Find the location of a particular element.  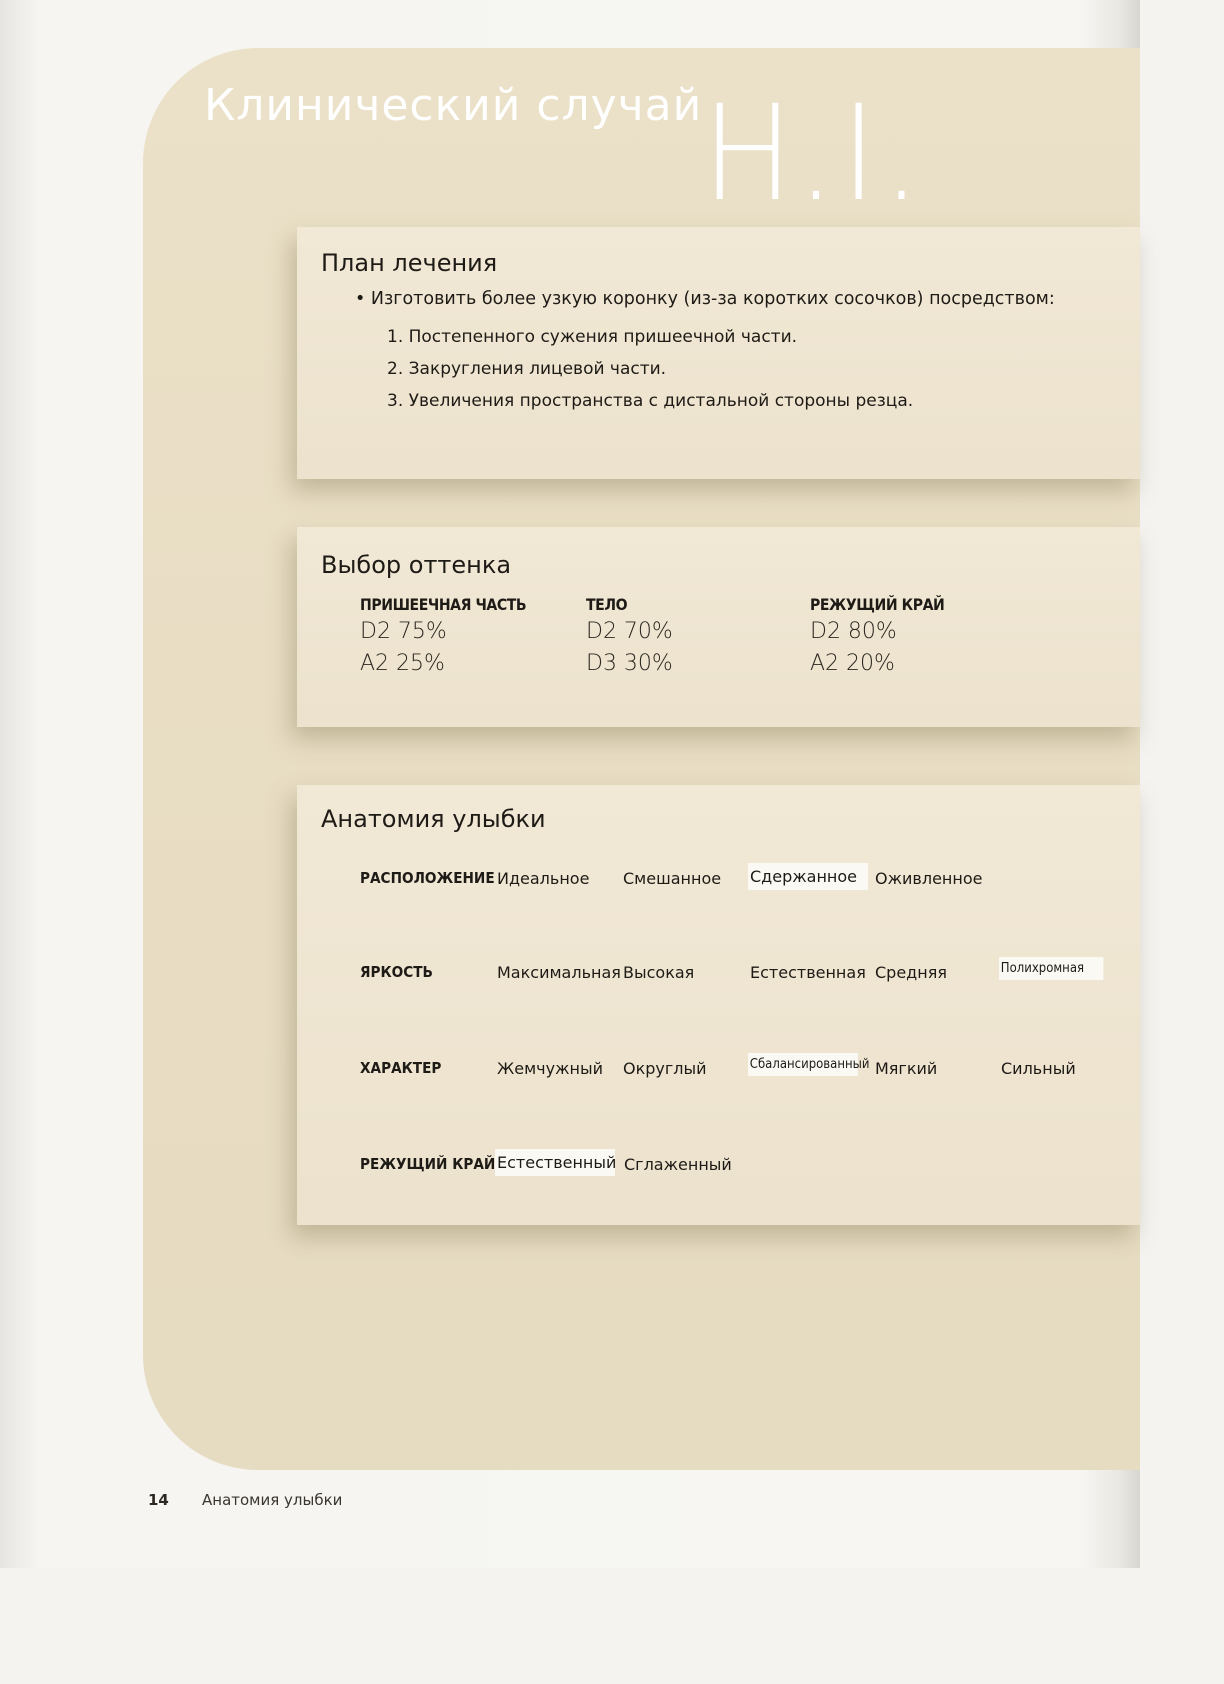

shade-value: D3 30% is located at coordinates (629, 663).